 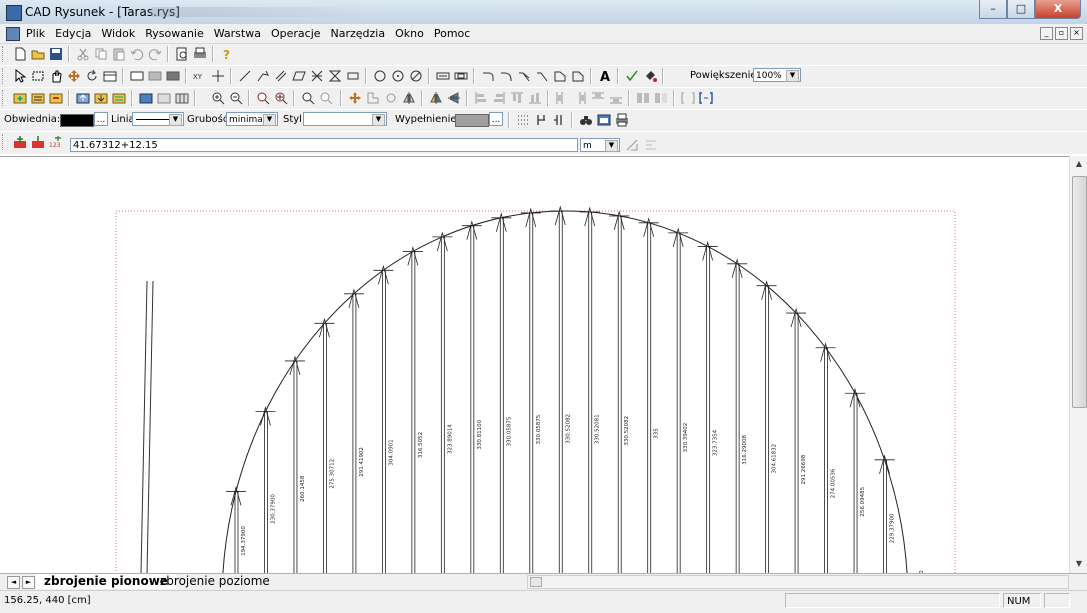 I want to click on move-icon, so click(x=74, y=76).